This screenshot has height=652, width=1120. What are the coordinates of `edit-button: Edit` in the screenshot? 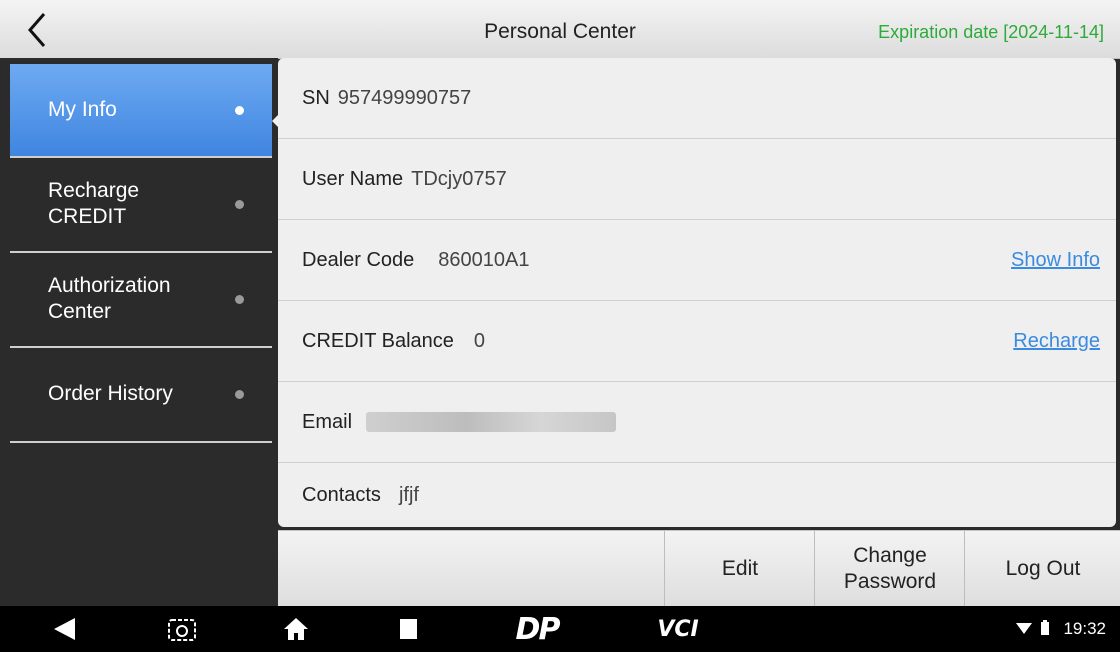 It's located at (739, 569).